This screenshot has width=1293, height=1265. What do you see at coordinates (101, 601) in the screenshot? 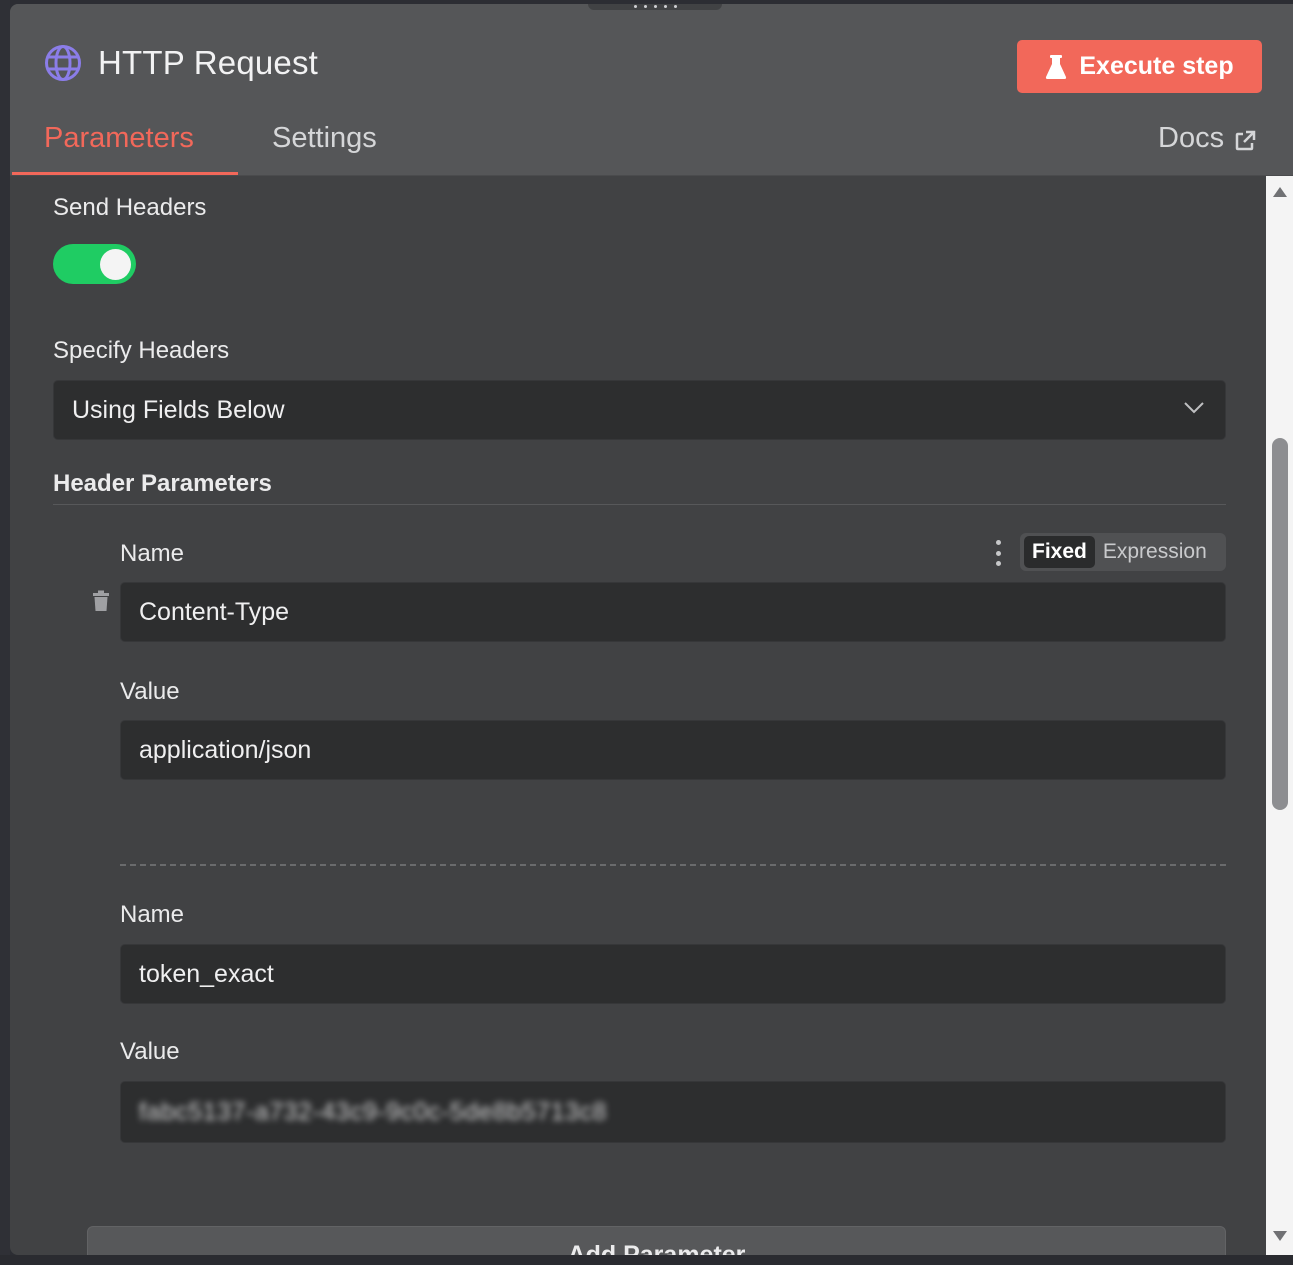
I see `trash-icon` at bounding box center [101, 601].